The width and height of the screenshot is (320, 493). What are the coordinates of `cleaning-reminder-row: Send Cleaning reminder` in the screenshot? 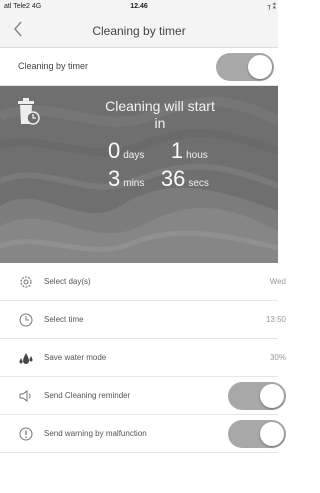 It's located at (143, 396).